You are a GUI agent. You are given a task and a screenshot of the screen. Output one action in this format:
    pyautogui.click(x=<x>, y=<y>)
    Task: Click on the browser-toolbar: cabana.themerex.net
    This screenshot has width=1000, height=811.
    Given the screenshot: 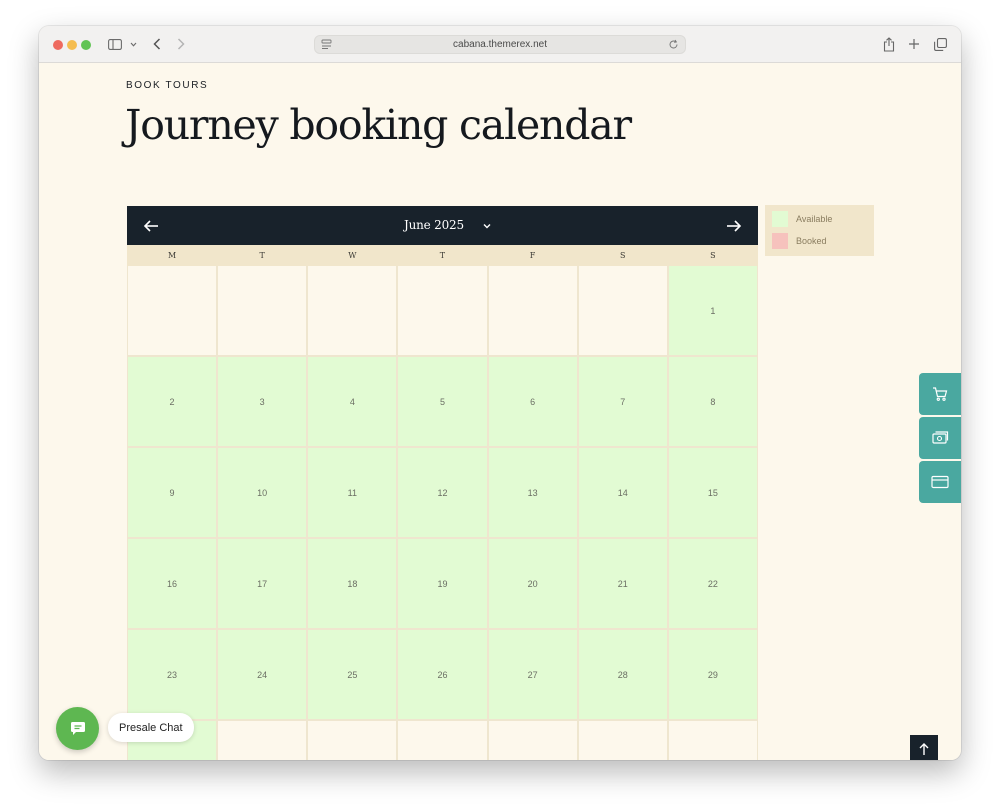 What is the action you would take?
    pyautogui.click(x=500, y=44)
    